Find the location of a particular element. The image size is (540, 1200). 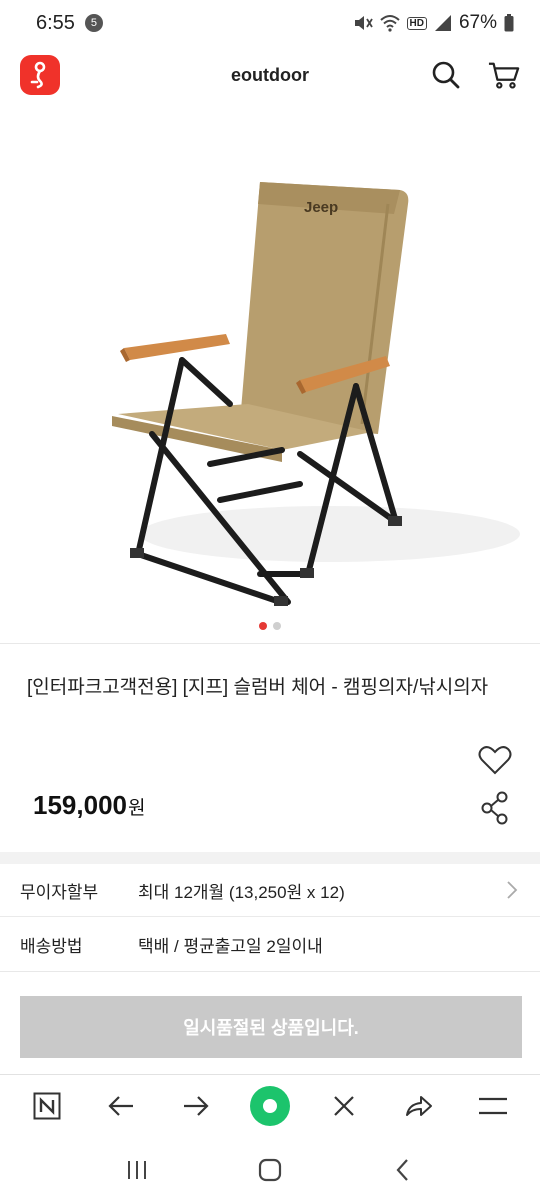

home-square-icon is located at coordinates (270, 1170).